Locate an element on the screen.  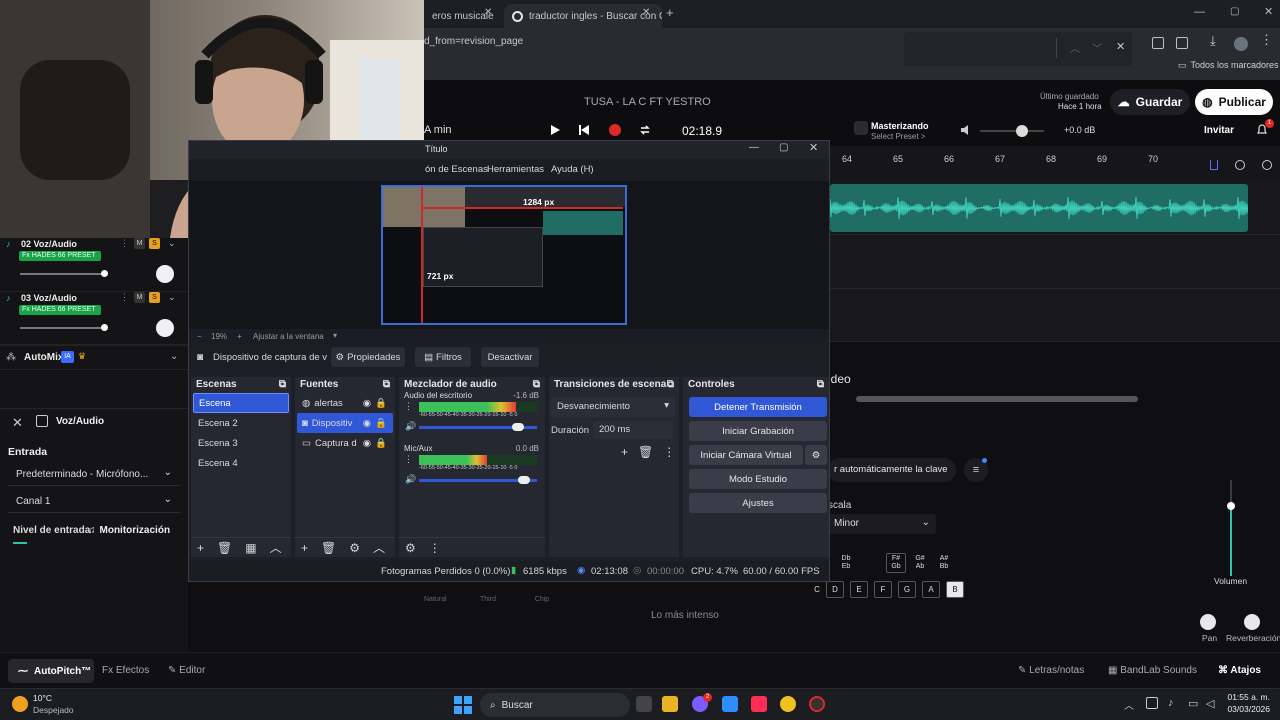
master-volume-knob is located at coordinates (1022, 131).